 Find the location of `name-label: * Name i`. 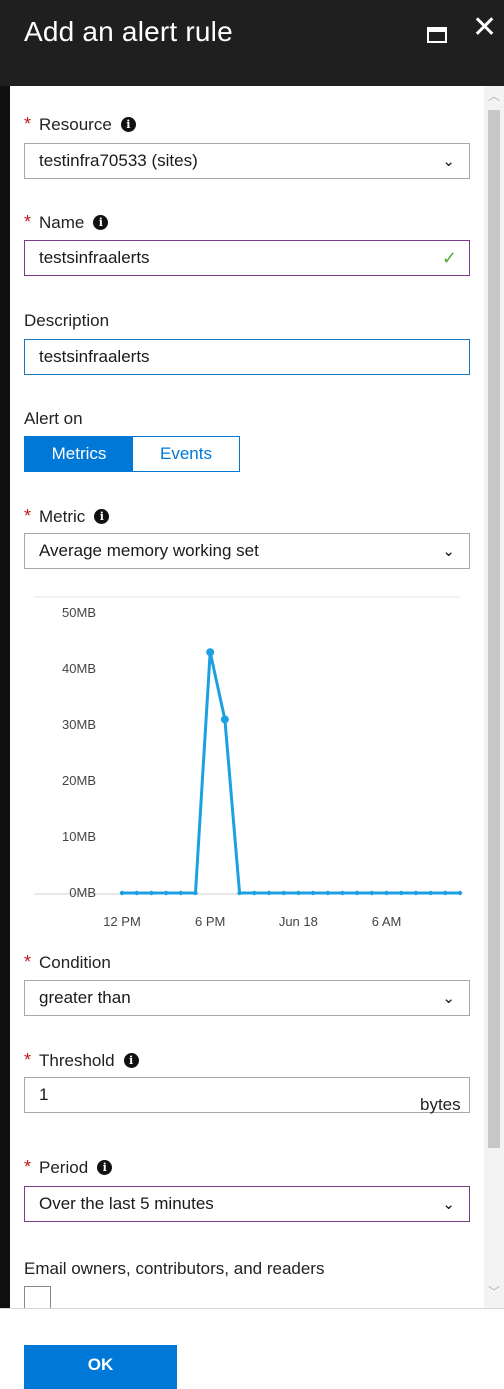

name-label: * Name i is located at coordinates (66, 222).